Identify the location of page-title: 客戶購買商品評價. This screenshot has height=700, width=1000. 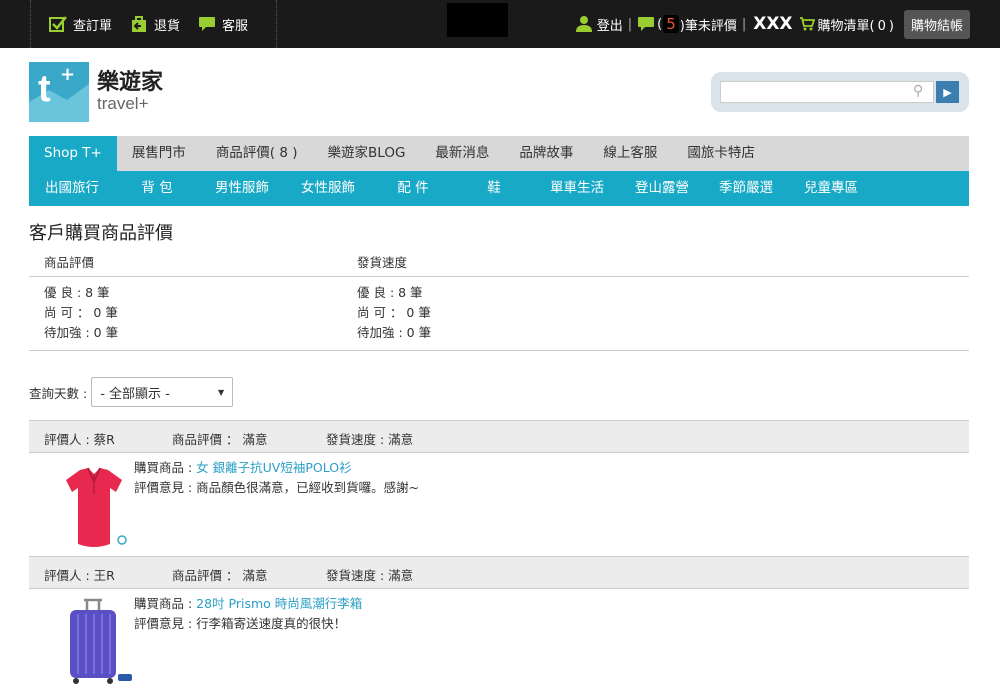
(101, 233).